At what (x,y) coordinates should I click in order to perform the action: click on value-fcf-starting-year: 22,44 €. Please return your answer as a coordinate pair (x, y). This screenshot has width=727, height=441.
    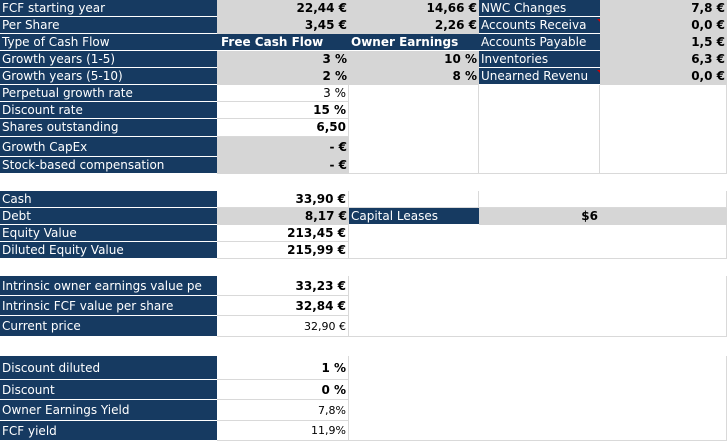
    Looking at the image, I should click on (283, 8).